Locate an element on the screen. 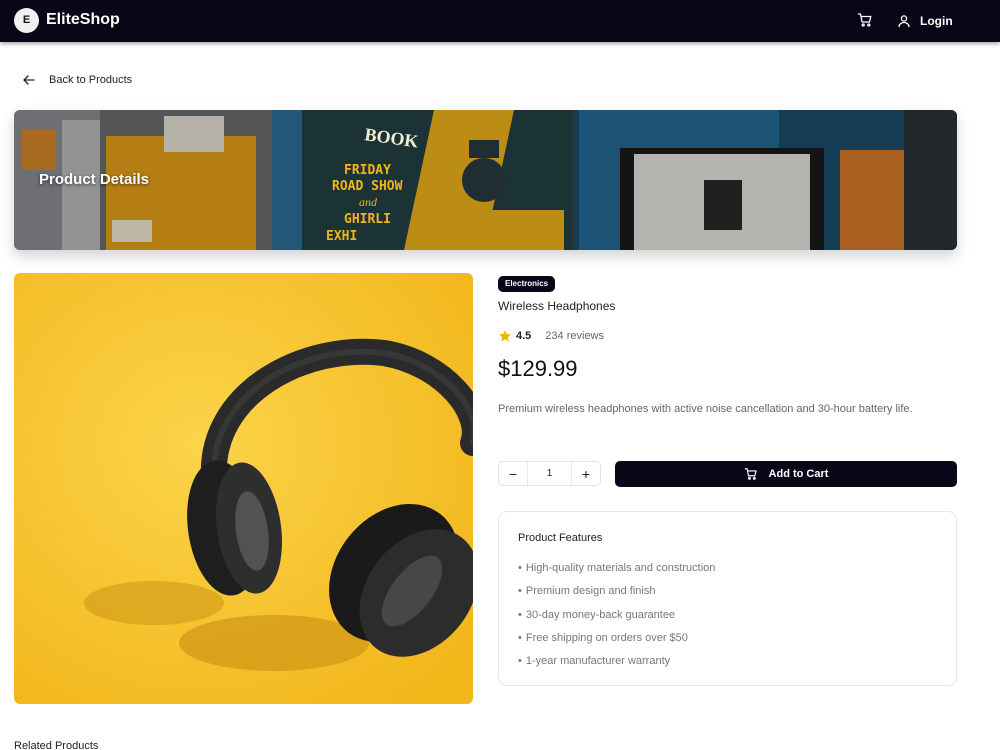 The image size is (1000, 750). user-icon is located at coordinates (904, 21).